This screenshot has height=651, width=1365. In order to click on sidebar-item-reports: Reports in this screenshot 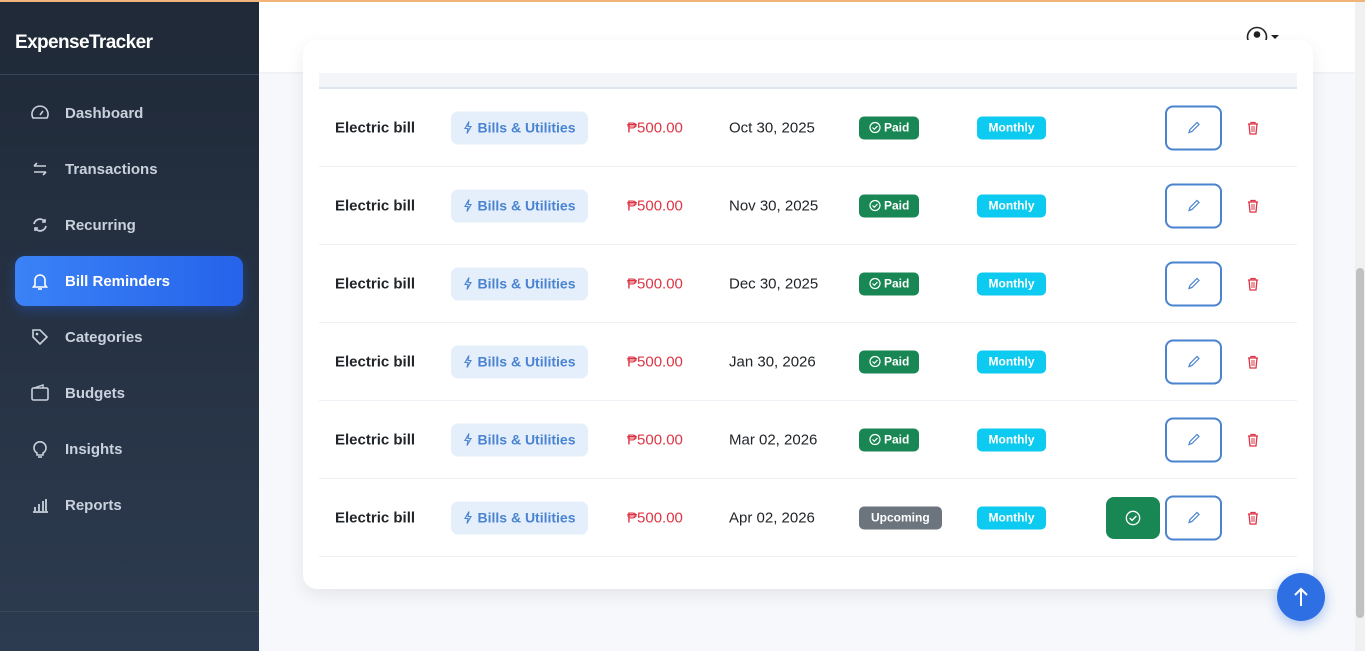, I will do `click(129, 505)`.